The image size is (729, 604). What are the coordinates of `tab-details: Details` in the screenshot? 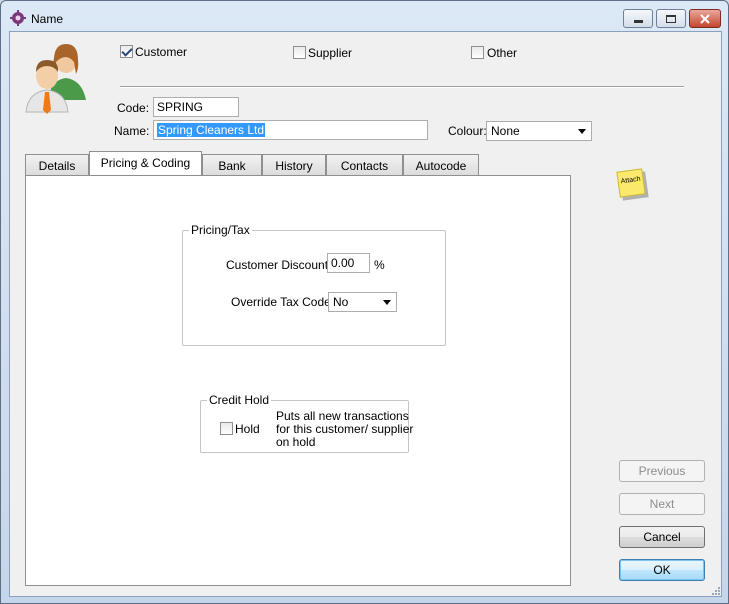 It's located at (57, 164).